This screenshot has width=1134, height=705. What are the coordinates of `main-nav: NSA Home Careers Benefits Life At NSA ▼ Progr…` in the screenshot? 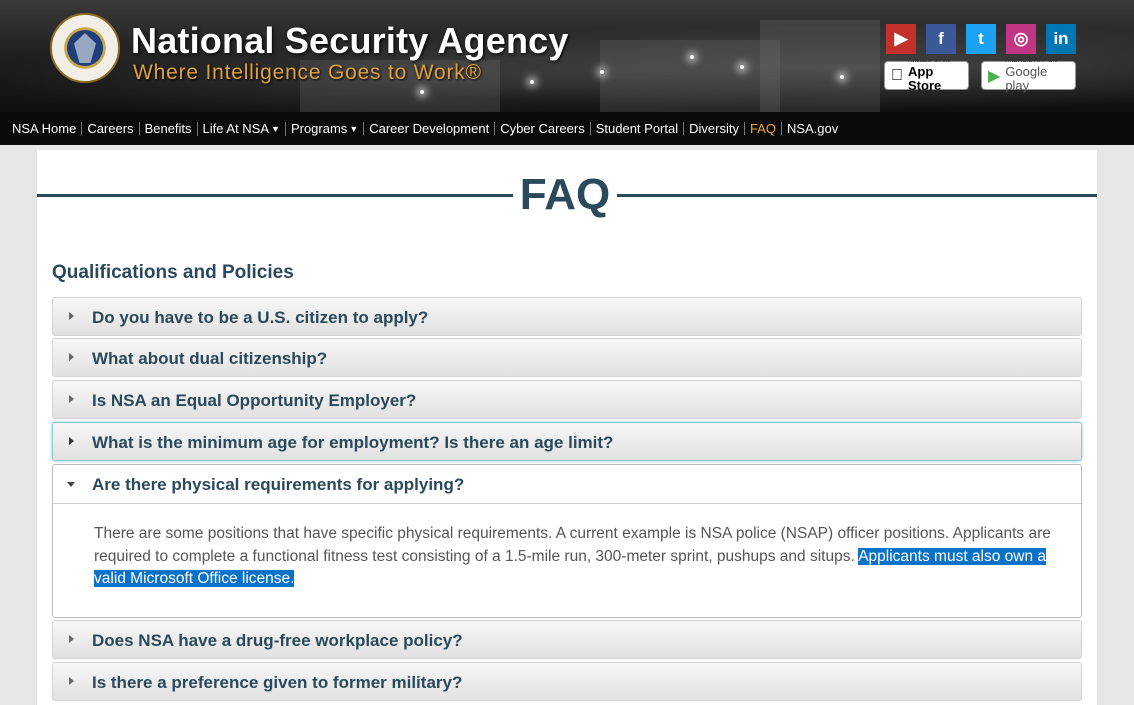 It's located at (567, 128).